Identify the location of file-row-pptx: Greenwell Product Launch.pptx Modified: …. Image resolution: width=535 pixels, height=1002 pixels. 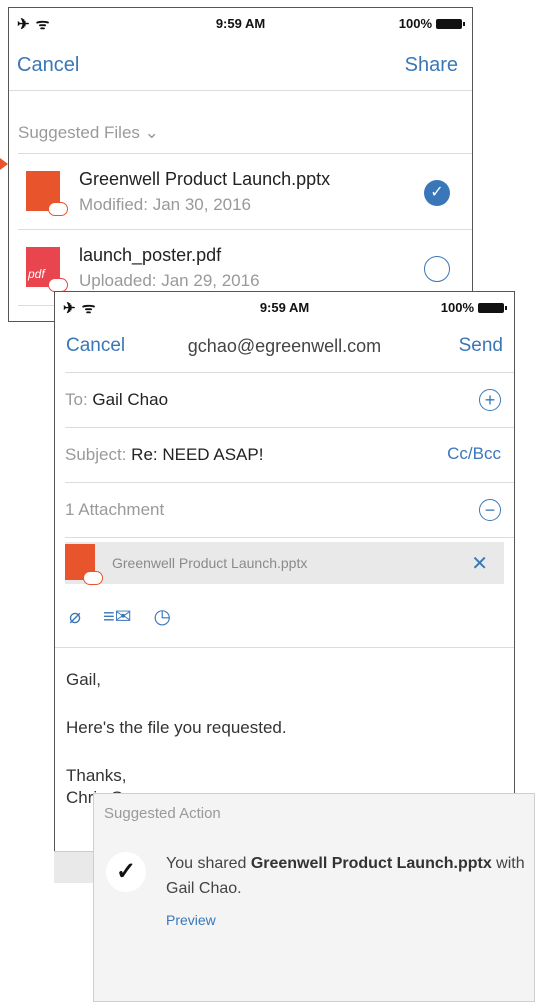
(245, 191).